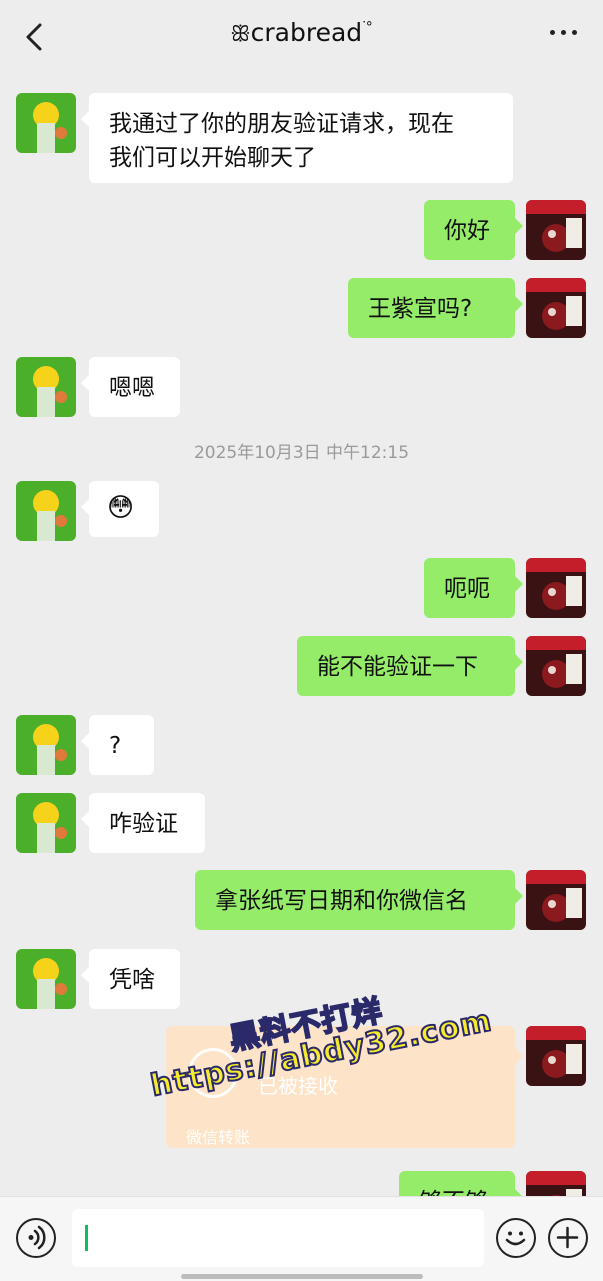  What do you see at coordinates (218, 1137) in the screenshot?
I see `transfer-footer: 微信转账` at bounding box center [218, 1137].